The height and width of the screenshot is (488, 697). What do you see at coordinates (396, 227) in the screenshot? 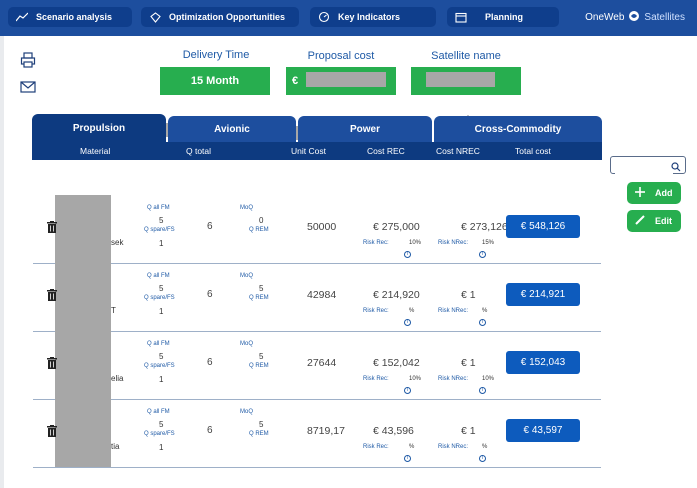
I see `cost-rec-value: € 275,000` at bounding box center [396, 227].